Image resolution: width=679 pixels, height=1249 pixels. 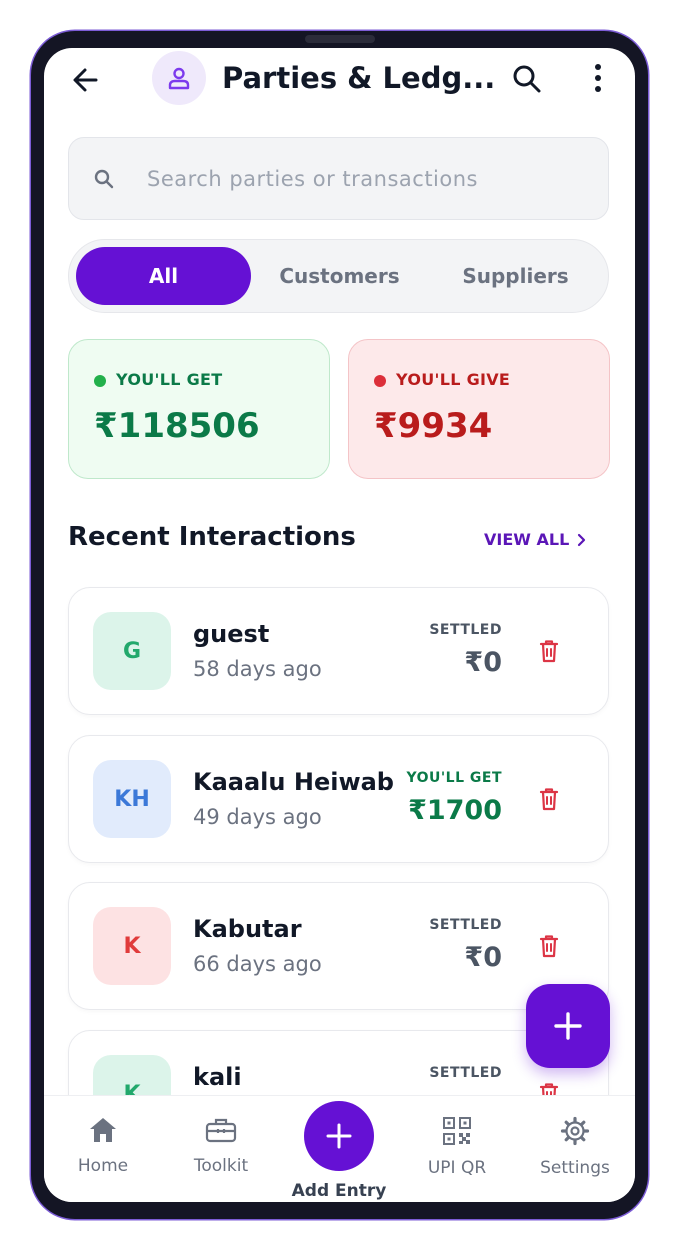 What do you see at coordinates (575, 1168) in the screenshot?
I see `nav-label: Settings` at bounding box center [575, 1168].